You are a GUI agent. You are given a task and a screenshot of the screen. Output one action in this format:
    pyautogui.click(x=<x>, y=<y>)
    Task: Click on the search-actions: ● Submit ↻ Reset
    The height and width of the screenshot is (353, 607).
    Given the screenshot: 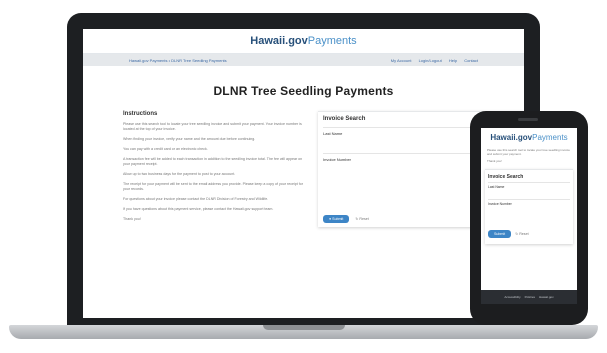 What is the action you would take?
    pyautogui.click(x=346, y=219)
    